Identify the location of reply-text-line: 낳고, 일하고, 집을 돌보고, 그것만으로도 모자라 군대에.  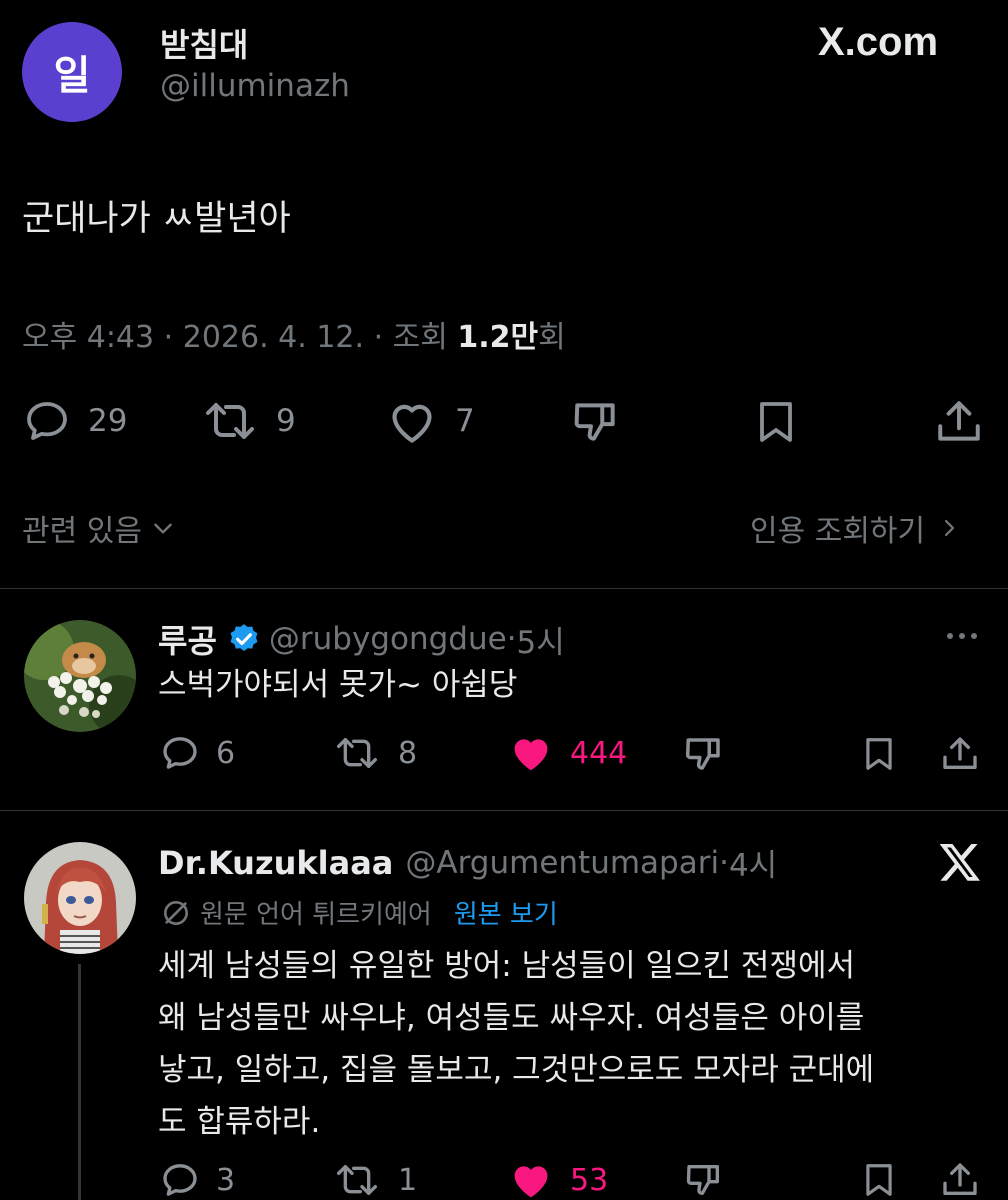
(516, 1070).